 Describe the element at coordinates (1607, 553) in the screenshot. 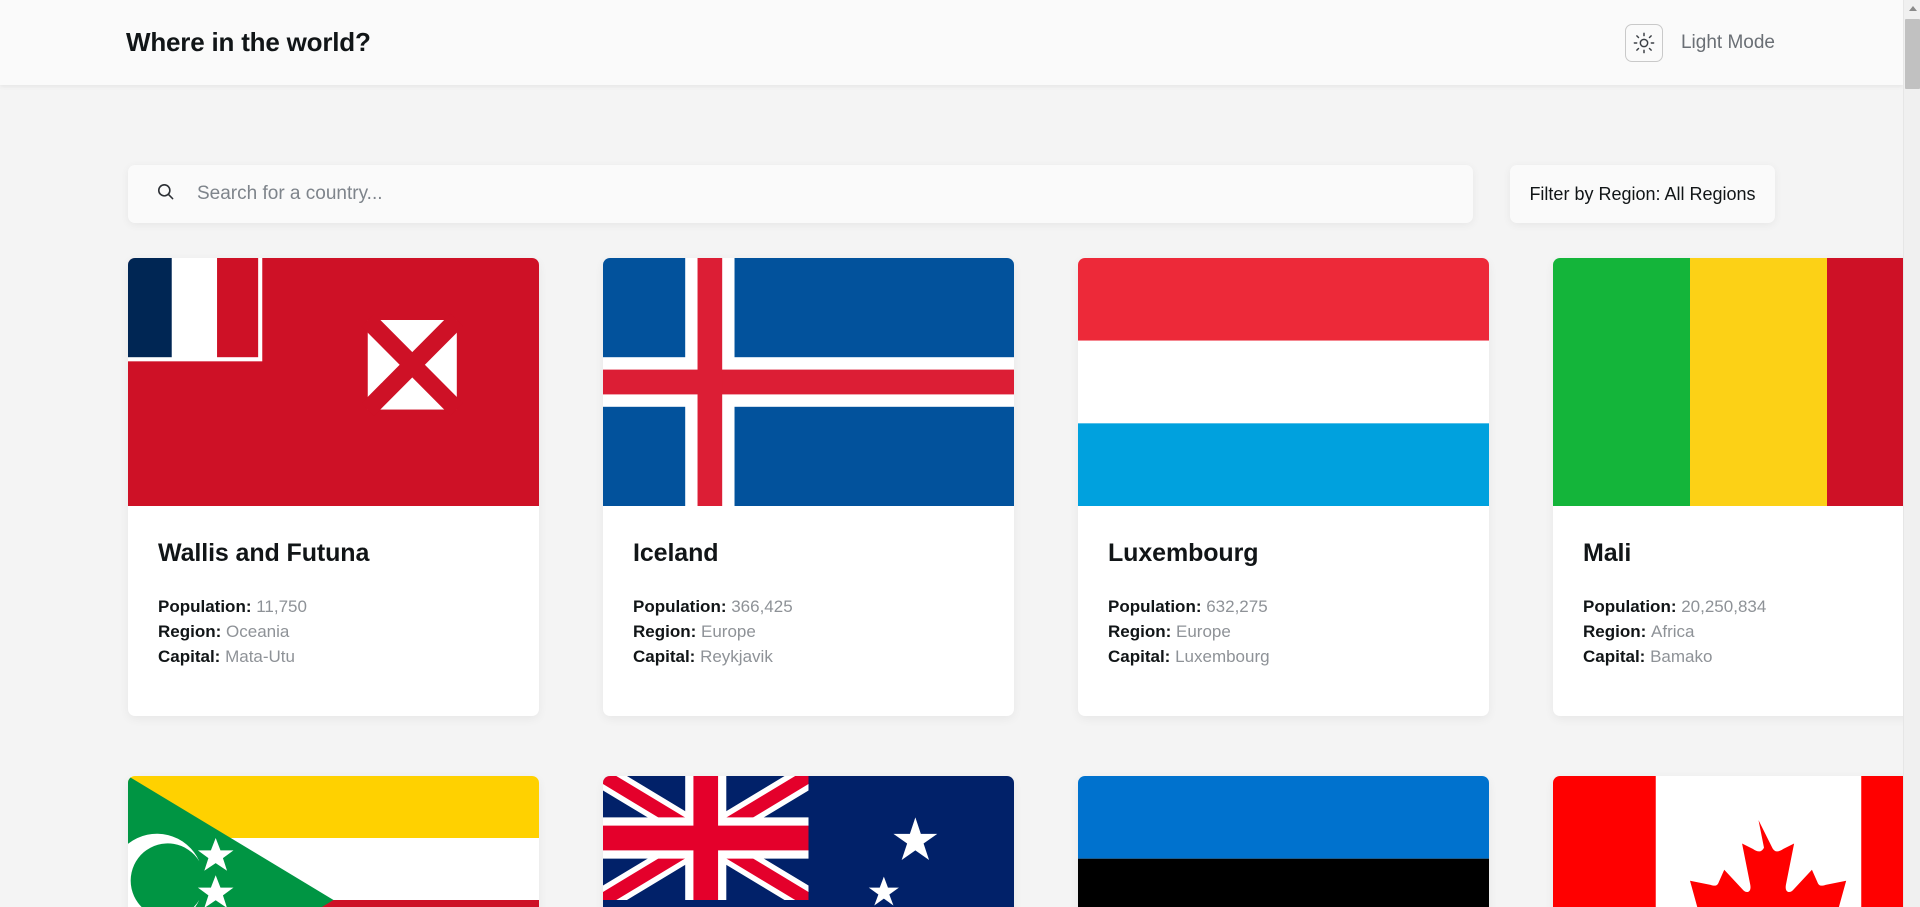

I see `country-name: Mali` at that location.